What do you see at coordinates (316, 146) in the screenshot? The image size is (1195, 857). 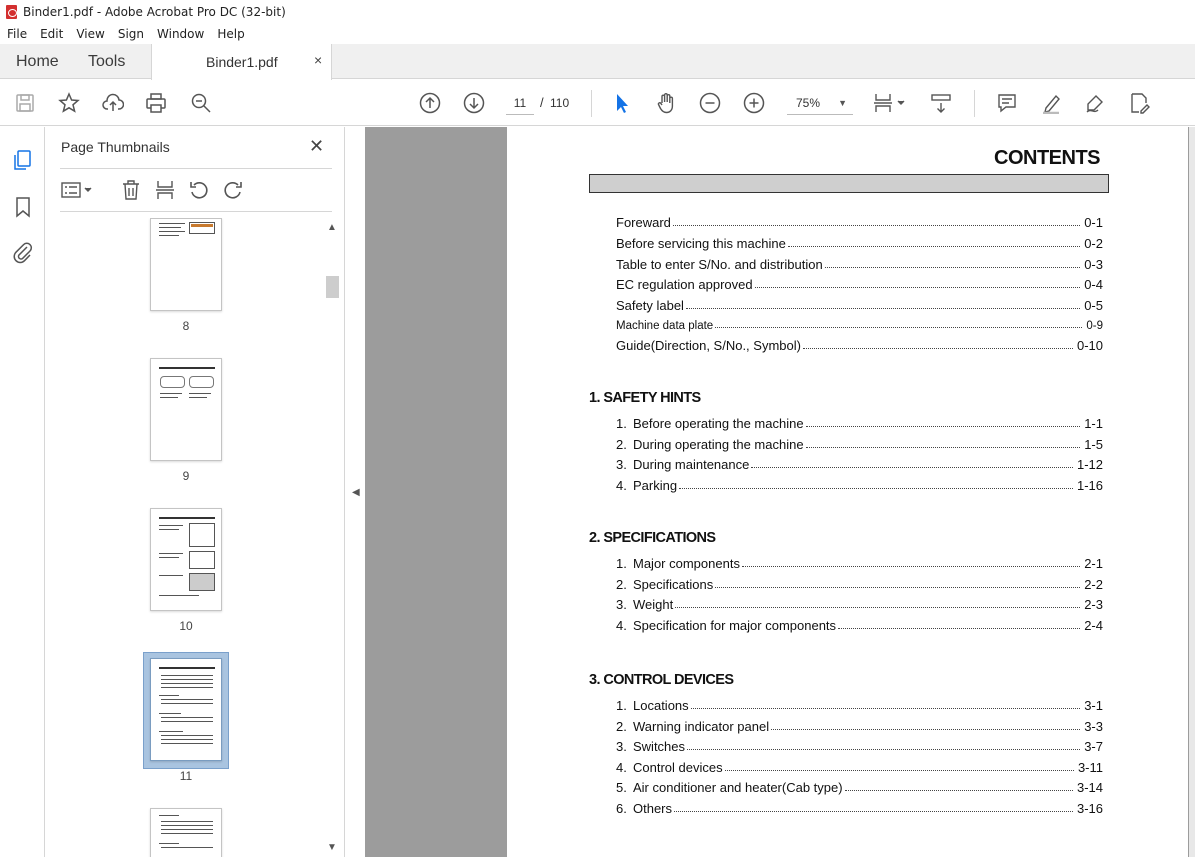 I see `close-icon: ✕` at bounding box center [316, 146].